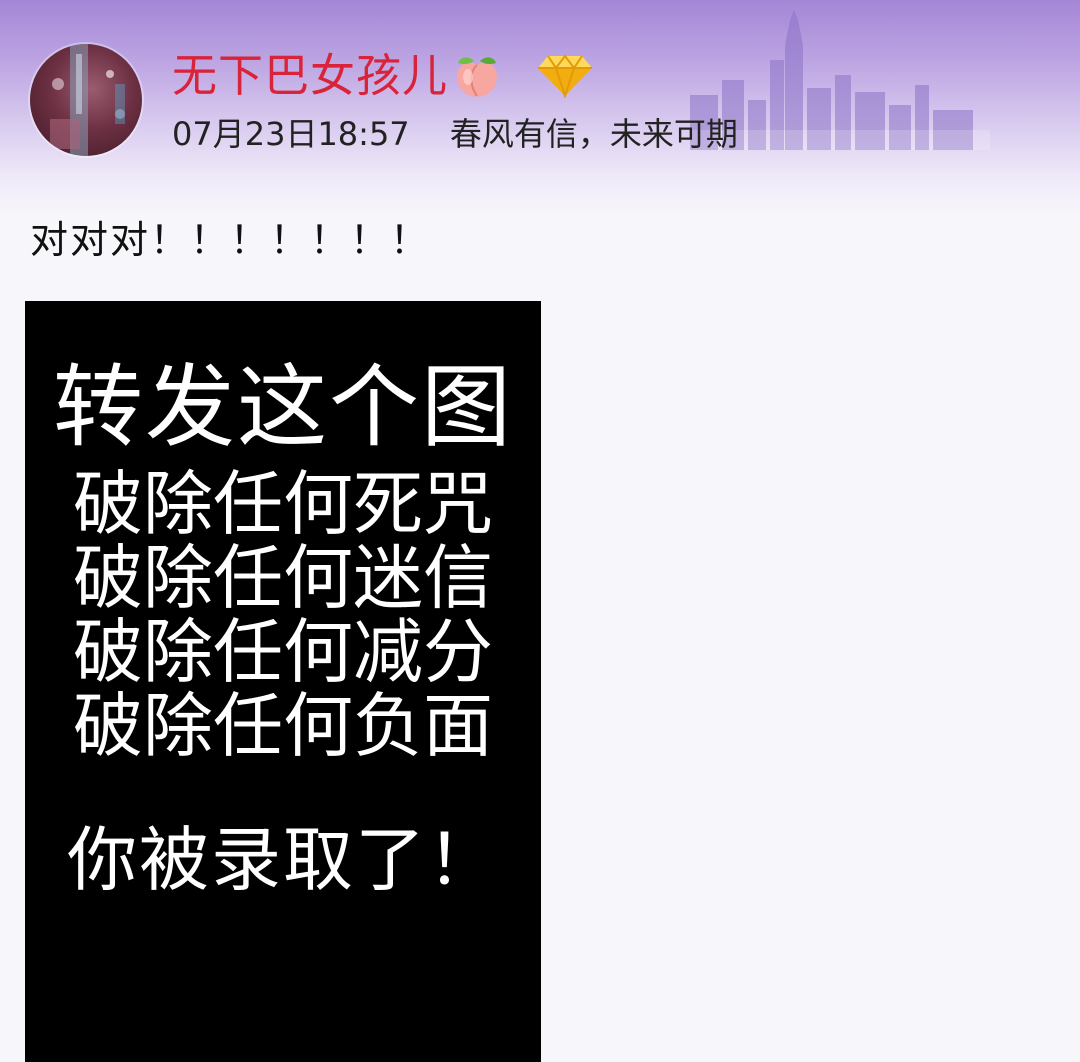 Image resolution: width=1080 pixels, height=1062 pixels. Describe the element at coordinates (283, 578) in the screenshot. I see `image-line: 破除任何迷信` at that location.